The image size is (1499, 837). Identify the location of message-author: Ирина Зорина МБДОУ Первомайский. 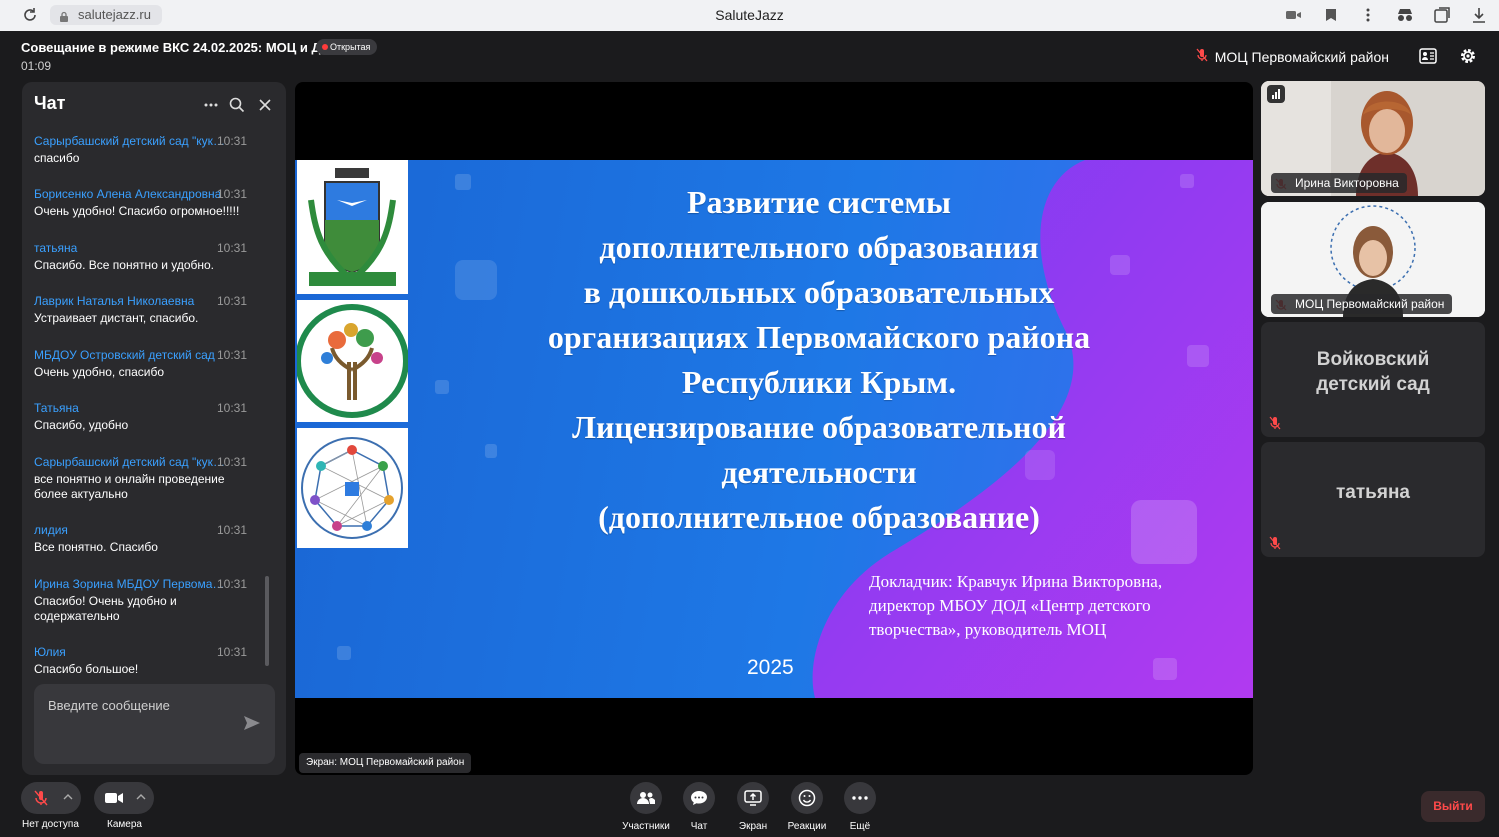
(131, 584).